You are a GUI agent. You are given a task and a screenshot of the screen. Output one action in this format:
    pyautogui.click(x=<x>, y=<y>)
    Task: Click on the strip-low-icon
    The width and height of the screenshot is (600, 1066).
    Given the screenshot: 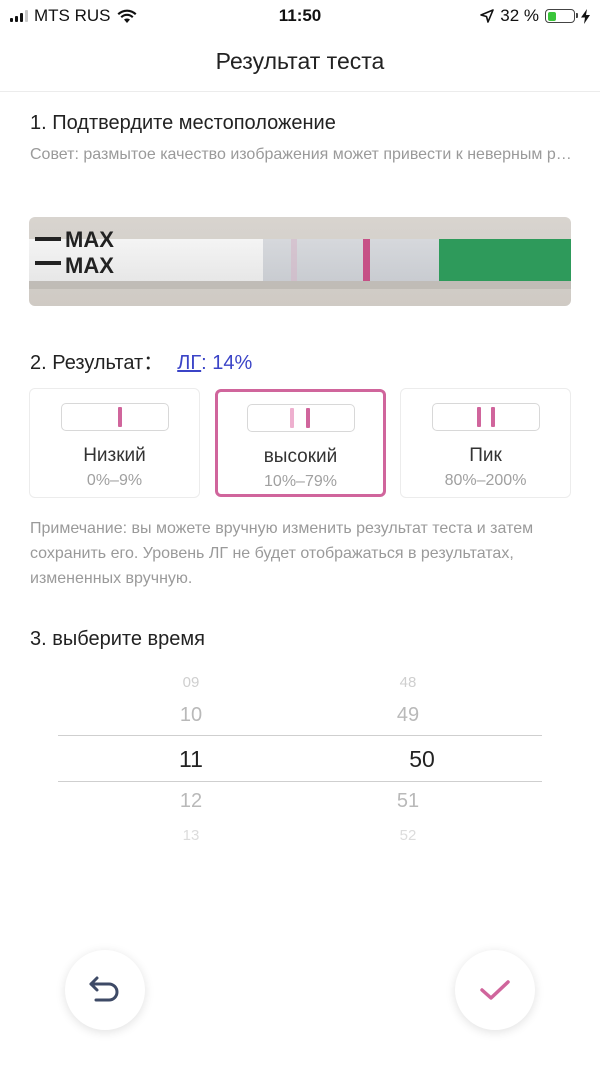 What is the action you would take?
    pyautogui.click(x=115, y=417)
    